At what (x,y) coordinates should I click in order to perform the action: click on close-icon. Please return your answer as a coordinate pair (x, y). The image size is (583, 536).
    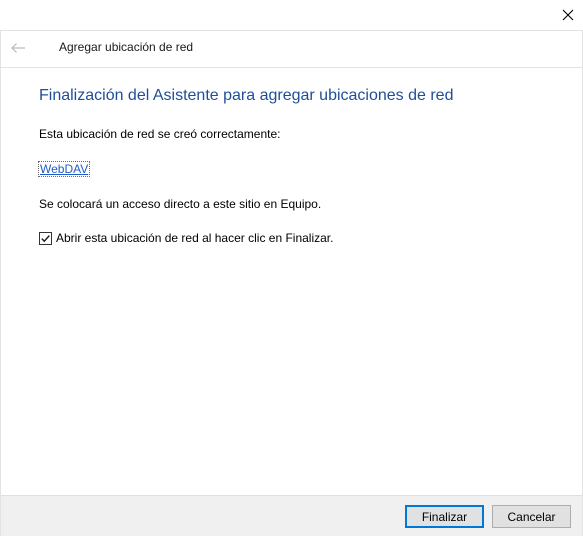
    Looking at the image, I should click on (568, 15).